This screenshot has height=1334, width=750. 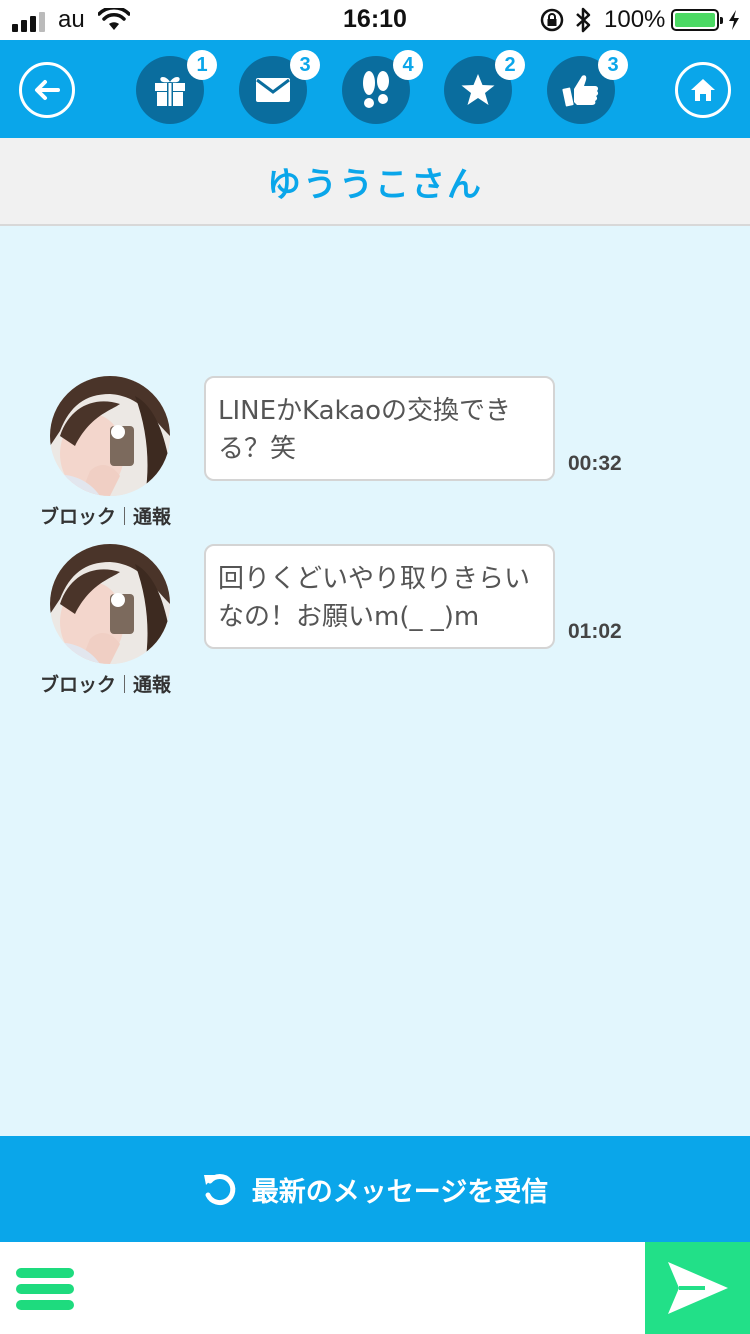 I want to click on home-icon, so click(x=703, y=90).